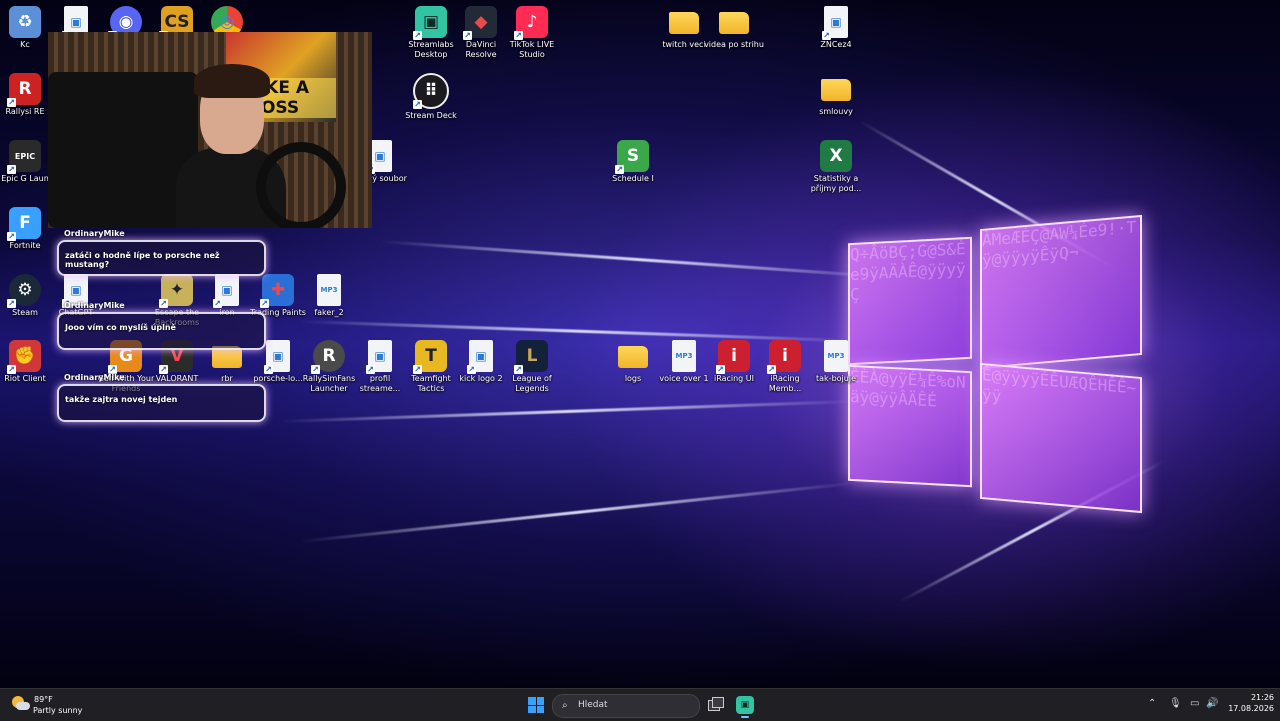 This screenshot has width=1280, height=721. I want to click on chat-text: takže zajtra novej tejden, so click(121, 399).